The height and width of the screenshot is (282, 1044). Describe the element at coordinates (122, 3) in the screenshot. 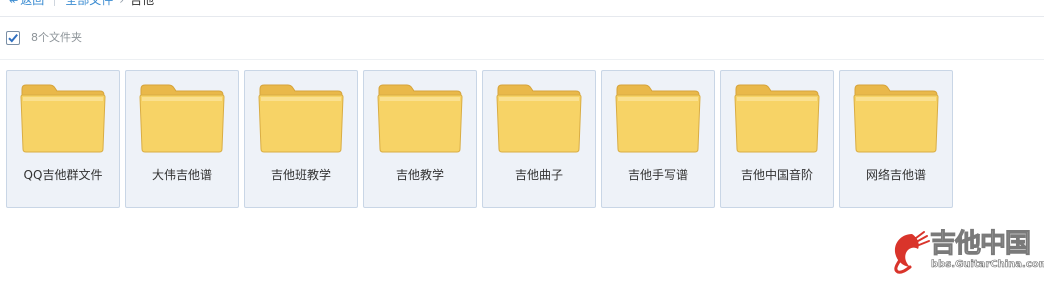

I see `chevron-right-icon: ›` at that location.